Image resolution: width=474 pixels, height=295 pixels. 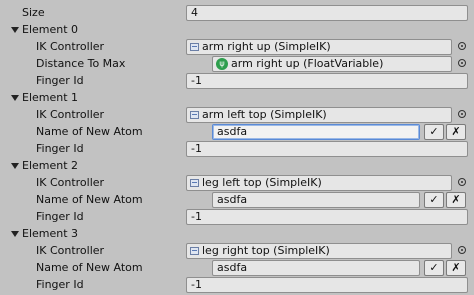 What do you see at coordinates (50, 97) in the screenshot?
I see `element-header-label: Element 1` at bounding box center [50, 97].